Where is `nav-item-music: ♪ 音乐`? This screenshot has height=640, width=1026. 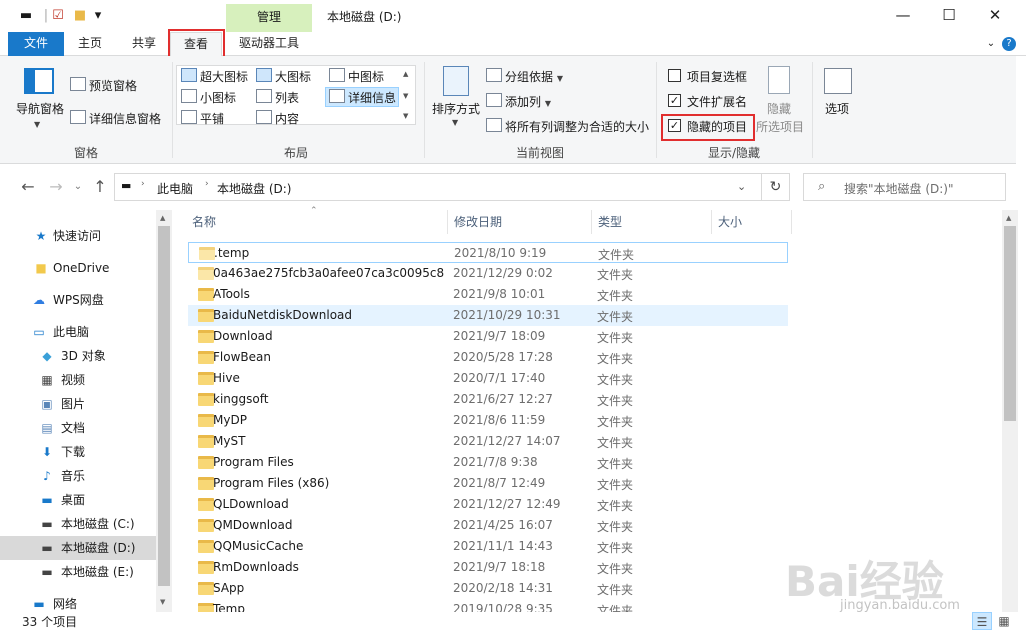 nav-item-music: ♪ 音乐 is located at coordinates (78, 476).